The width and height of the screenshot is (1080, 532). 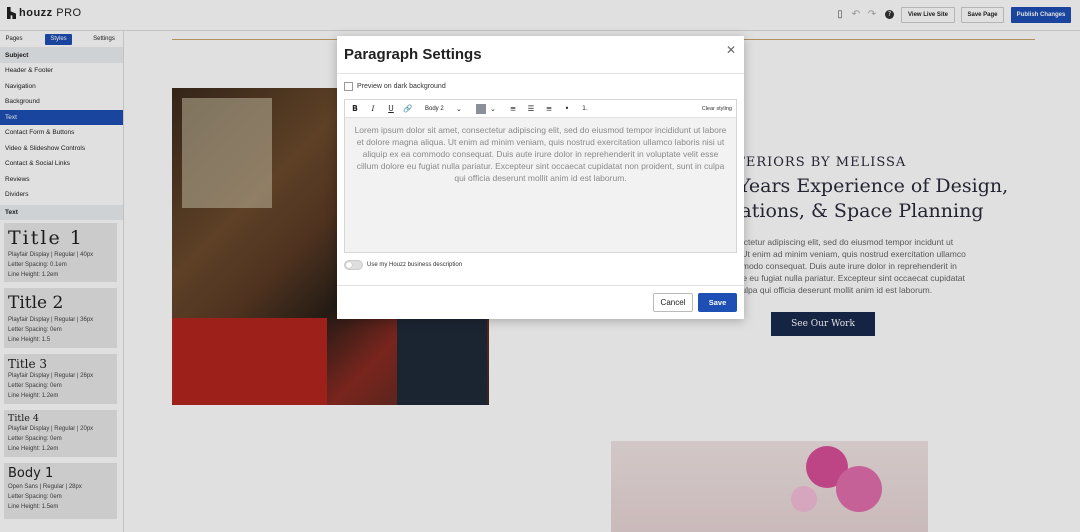 I want to click on dark-background-label: Preview on dark background, so click(x=401, y=86).